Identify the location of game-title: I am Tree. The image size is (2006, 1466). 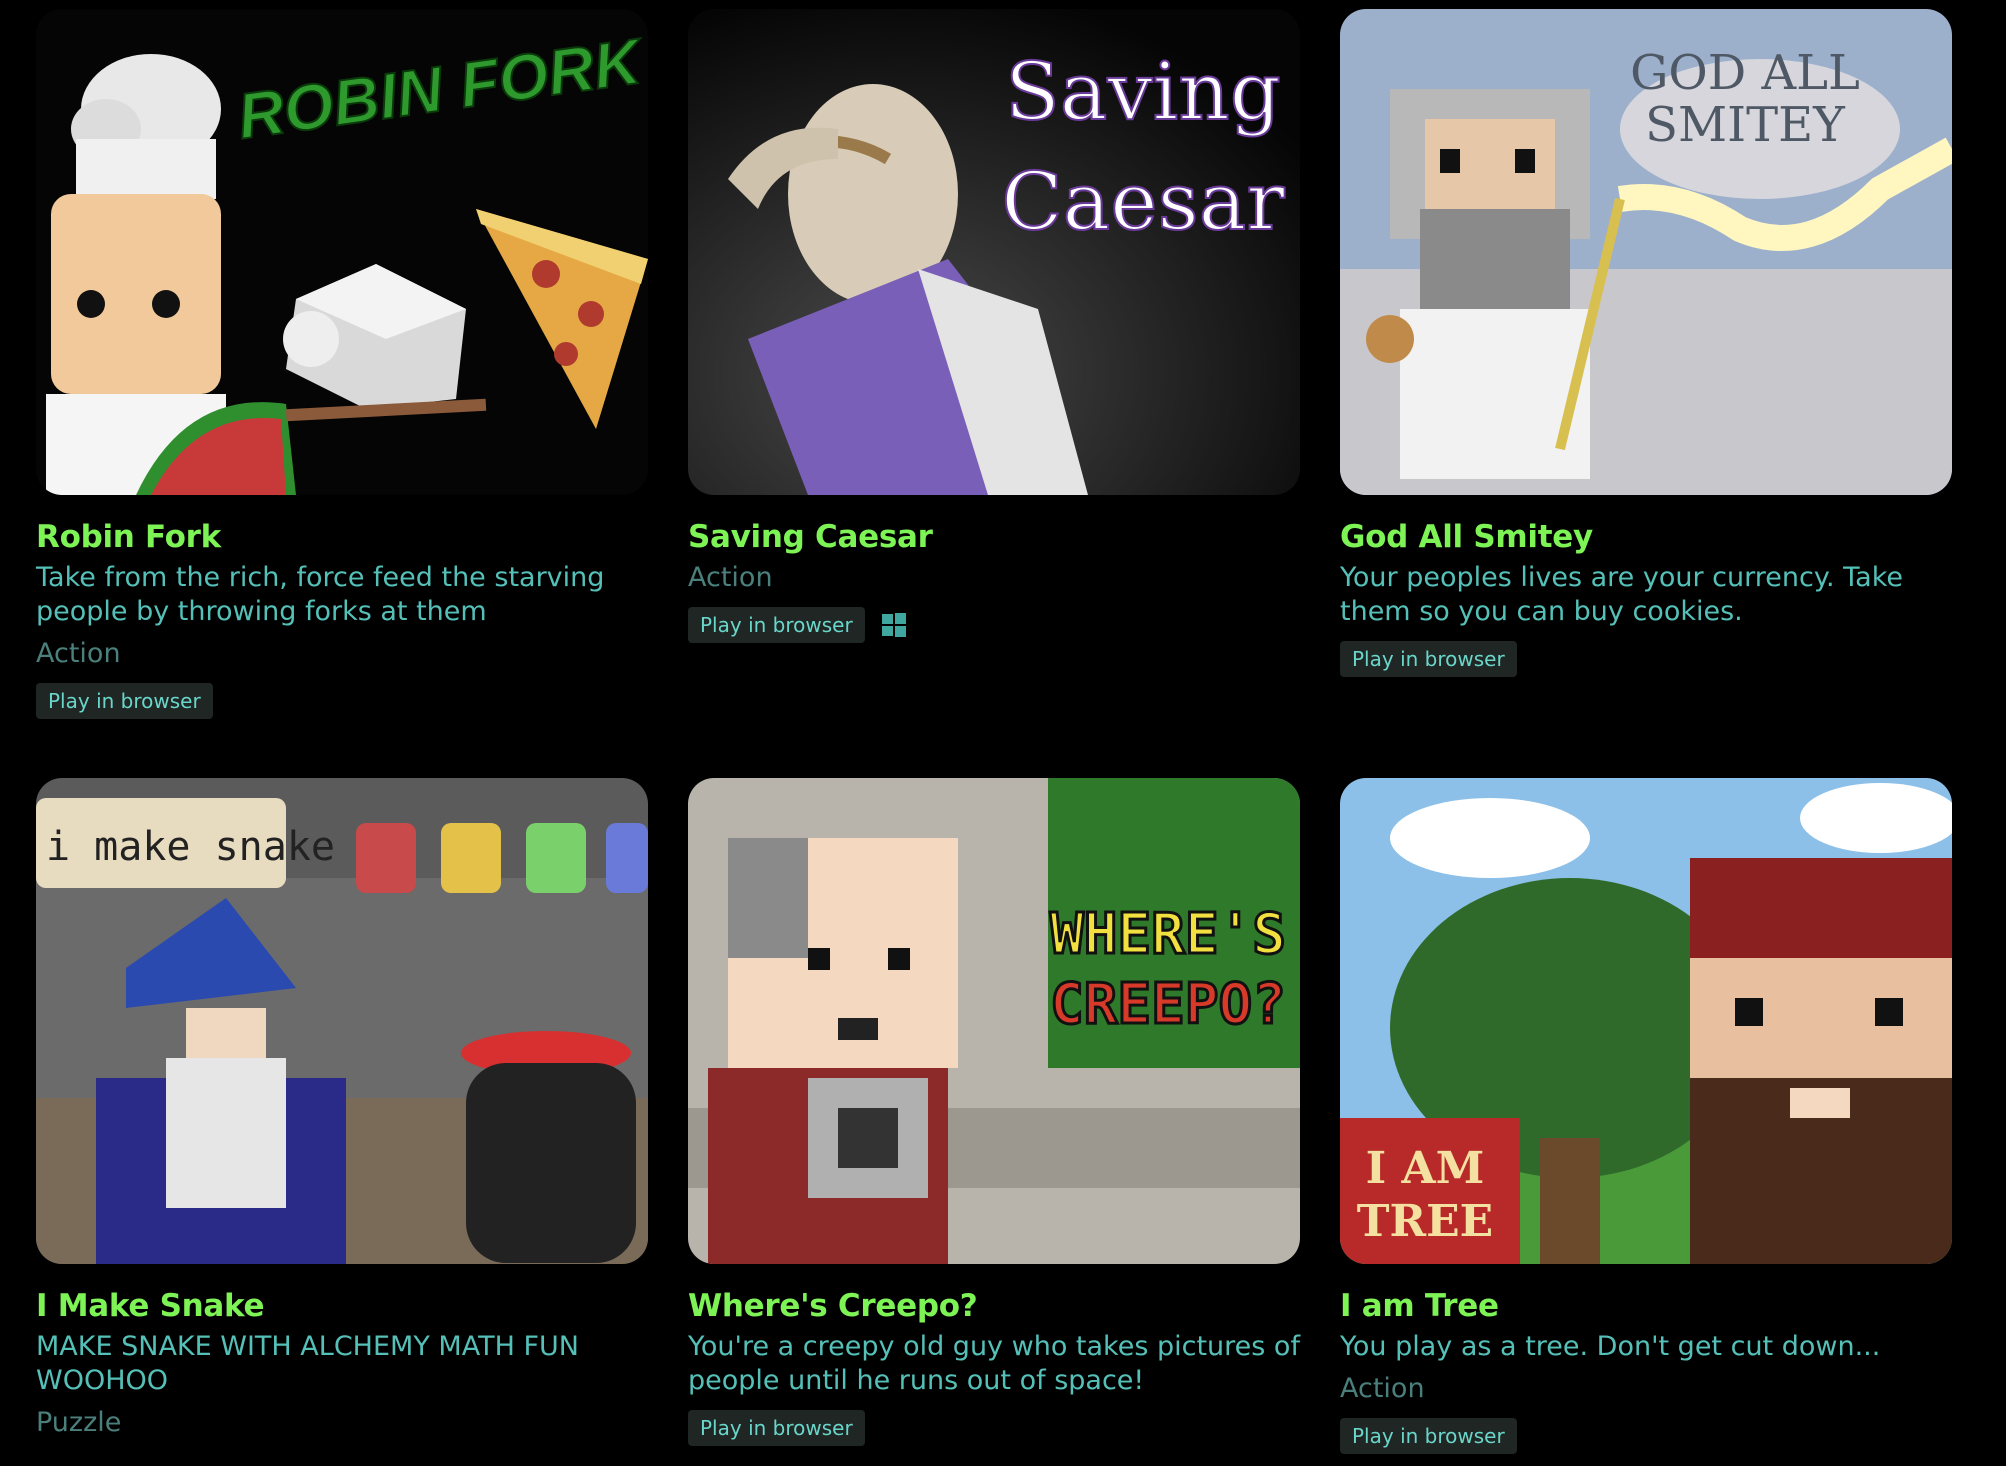
(1646, 1306).